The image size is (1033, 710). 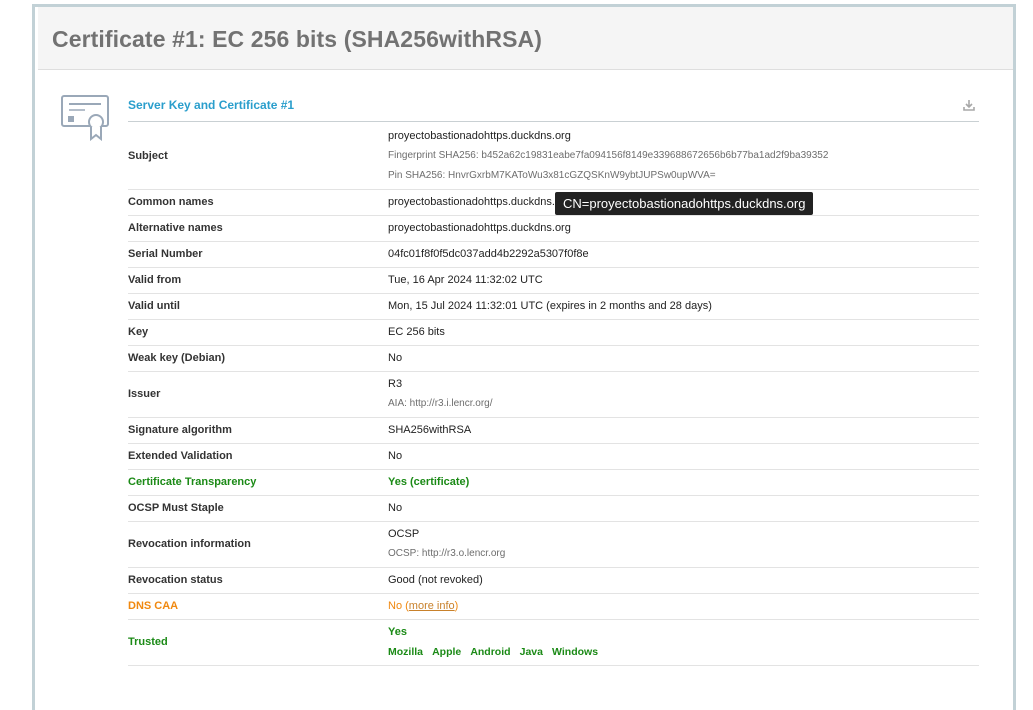 I want to click on row-key: Revocation information, so click(x=258, y=544).